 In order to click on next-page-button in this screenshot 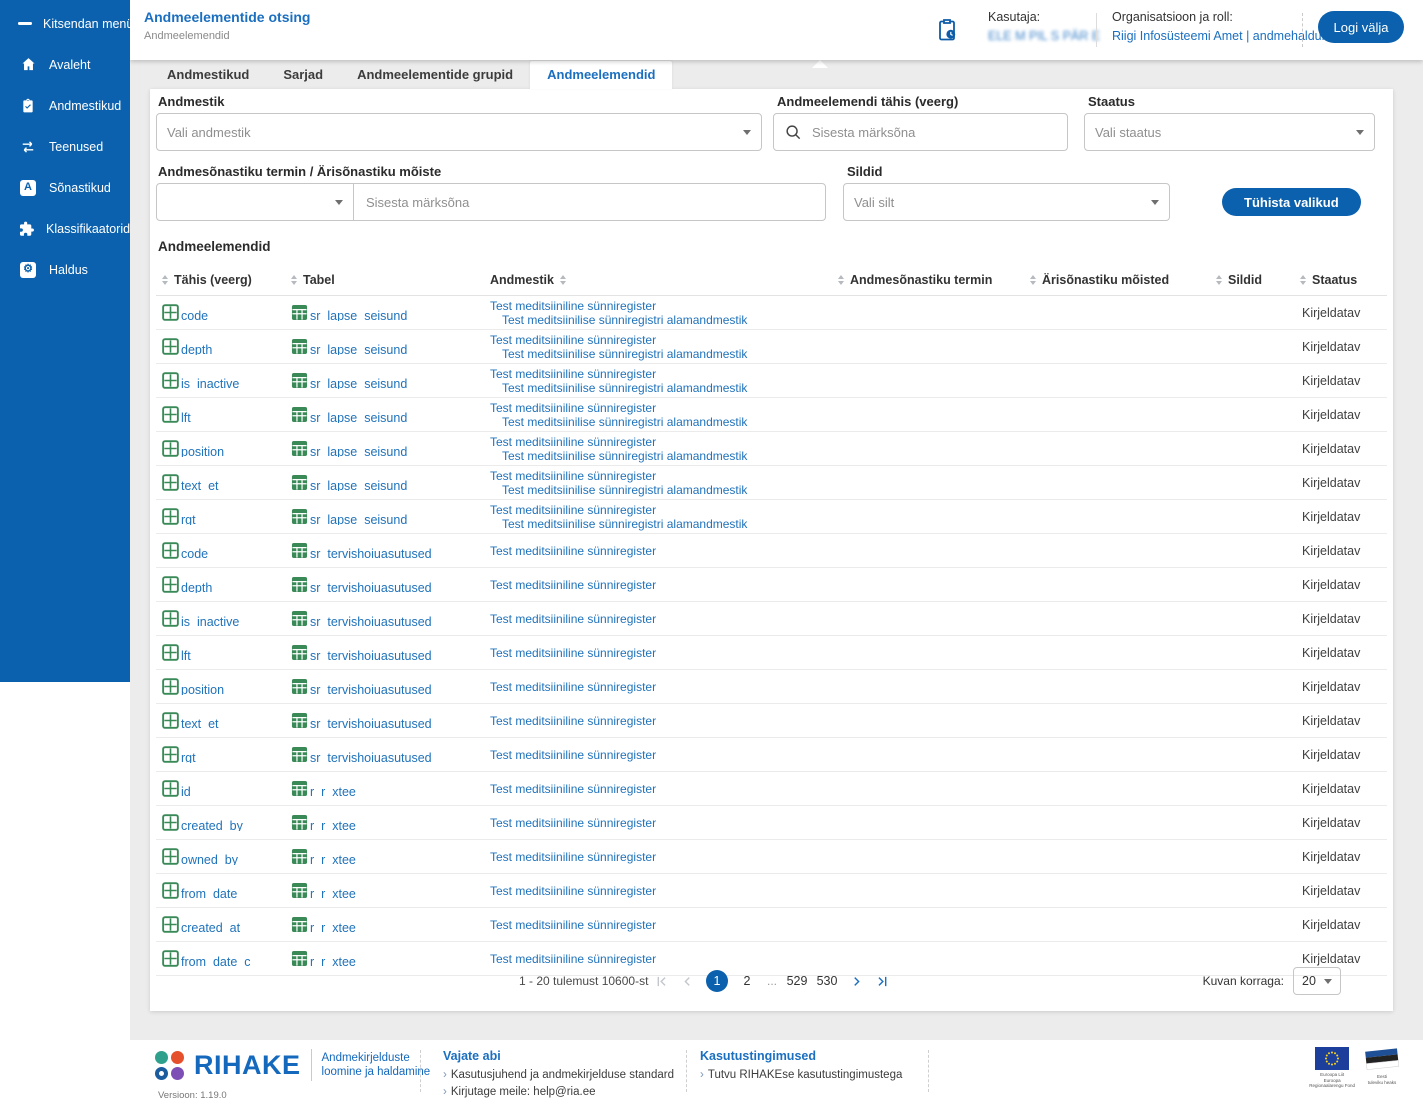, I will do `click(856, 981)`.